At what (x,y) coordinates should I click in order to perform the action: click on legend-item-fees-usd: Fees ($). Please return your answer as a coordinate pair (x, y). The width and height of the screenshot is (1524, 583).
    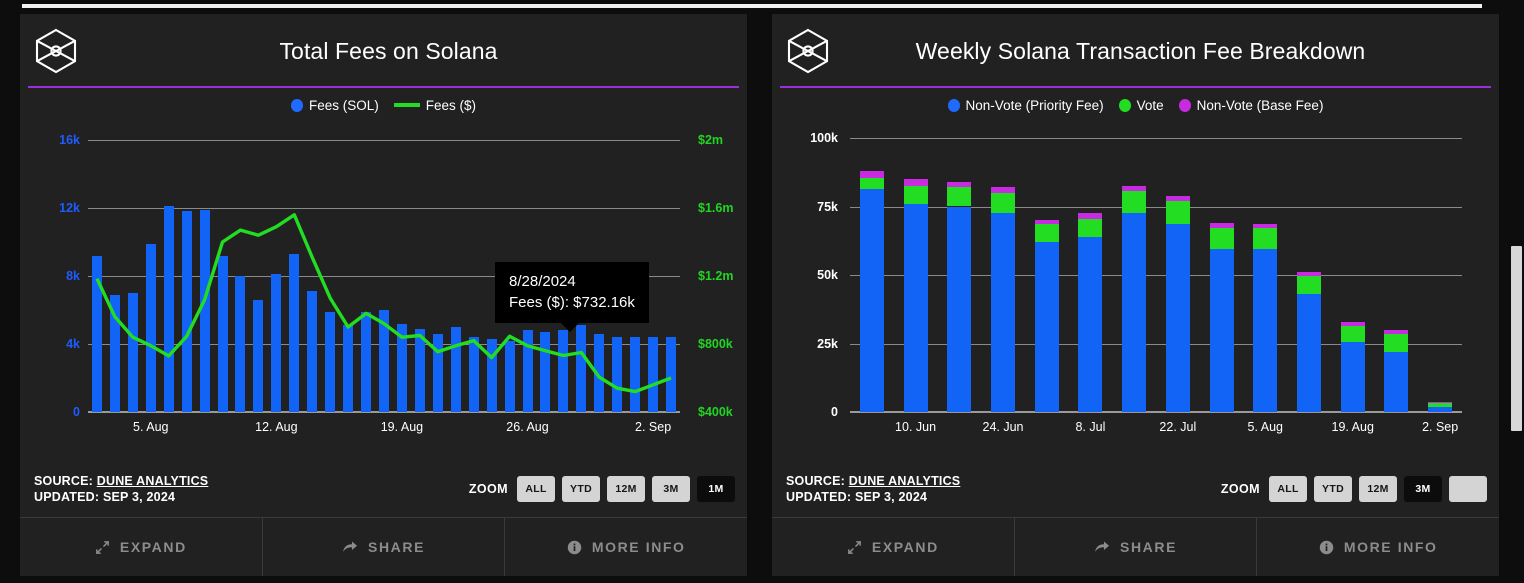
    Looking at the image, I should click on (434, 105).